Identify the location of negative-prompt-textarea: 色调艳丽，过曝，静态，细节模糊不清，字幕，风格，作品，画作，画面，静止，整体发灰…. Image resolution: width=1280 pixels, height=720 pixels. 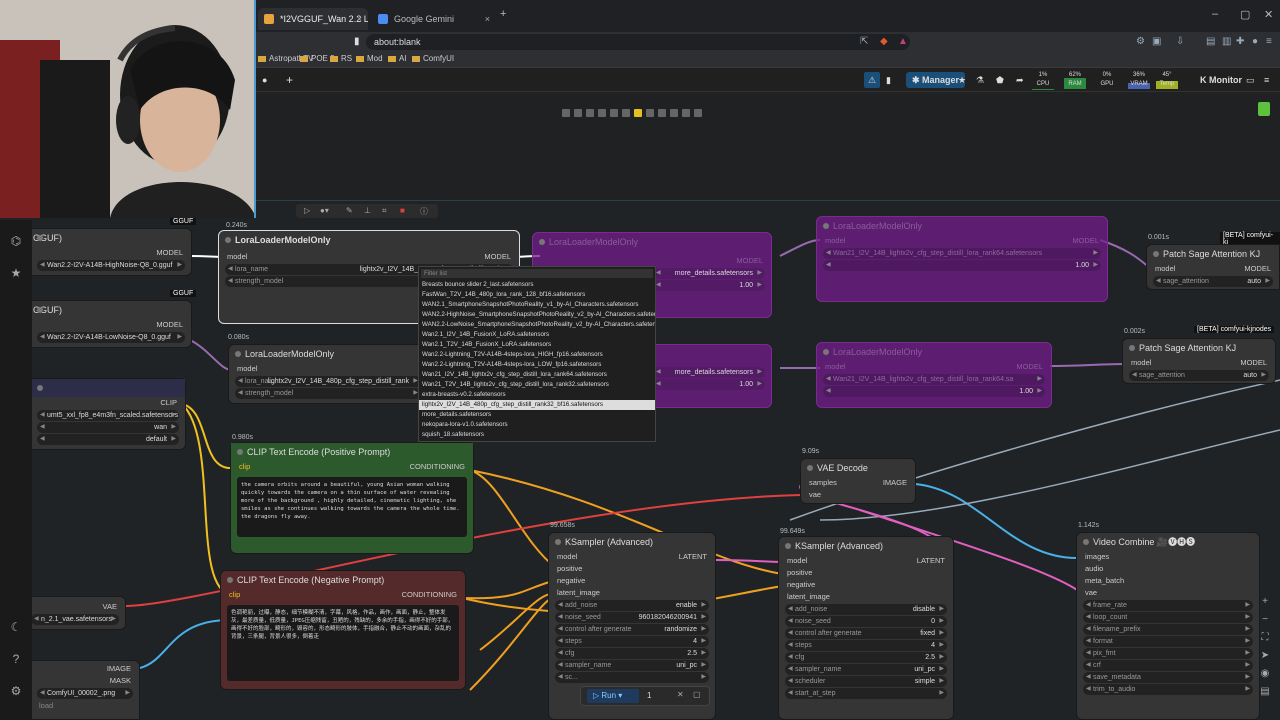
(343, 643).